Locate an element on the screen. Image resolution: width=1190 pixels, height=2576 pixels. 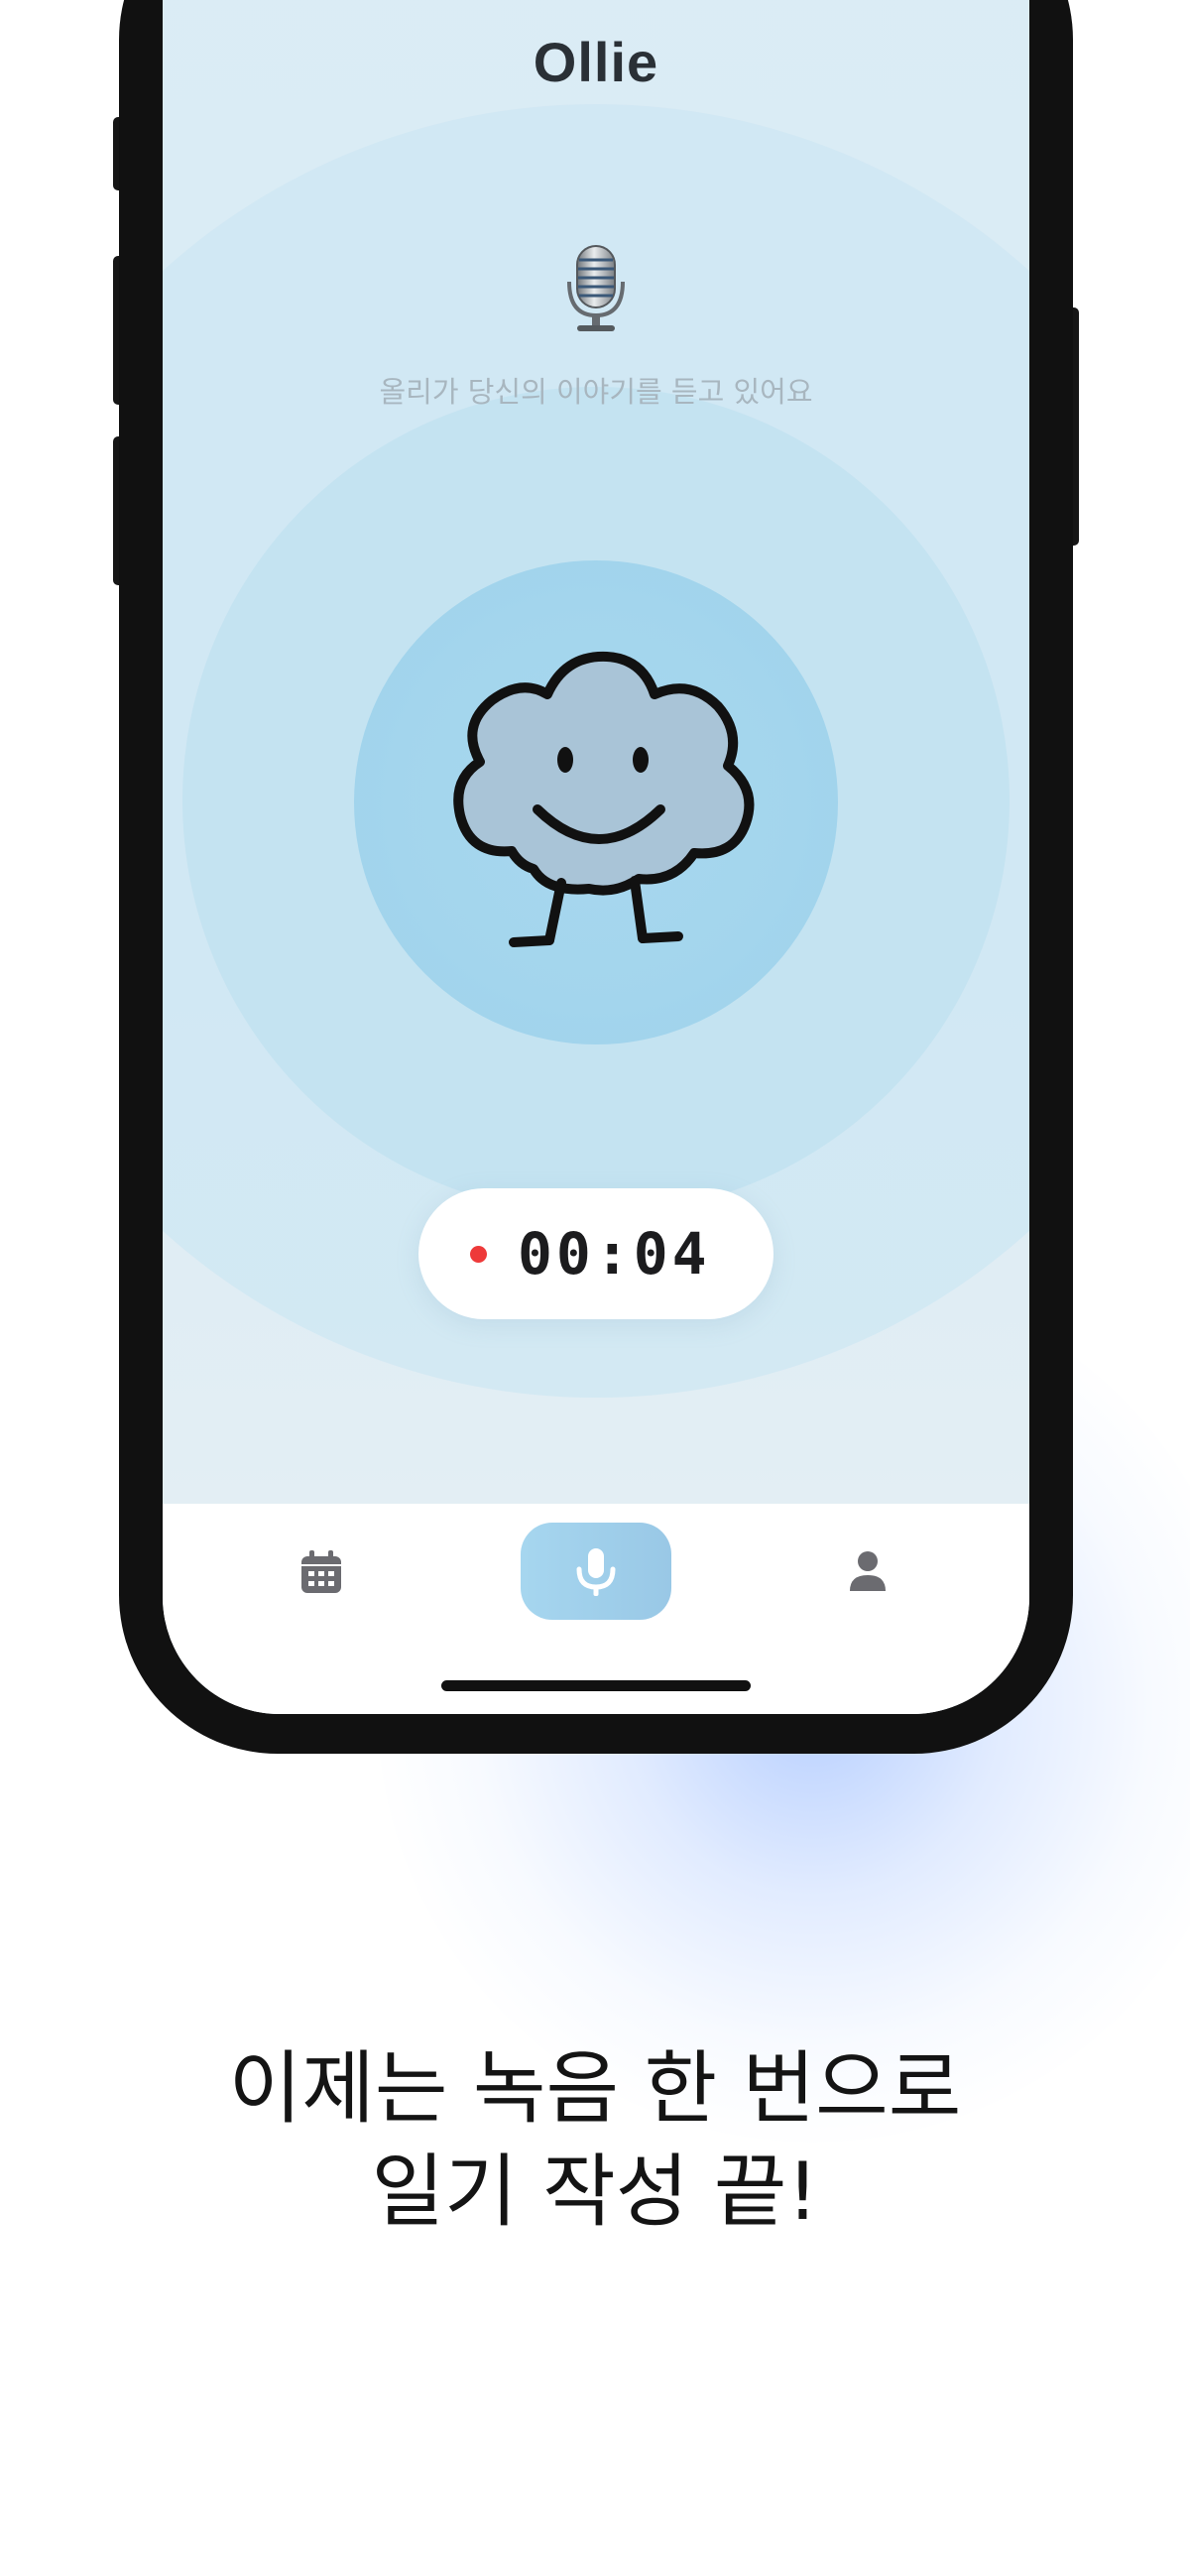
tab-bar is located at coordinates (596, 1609).